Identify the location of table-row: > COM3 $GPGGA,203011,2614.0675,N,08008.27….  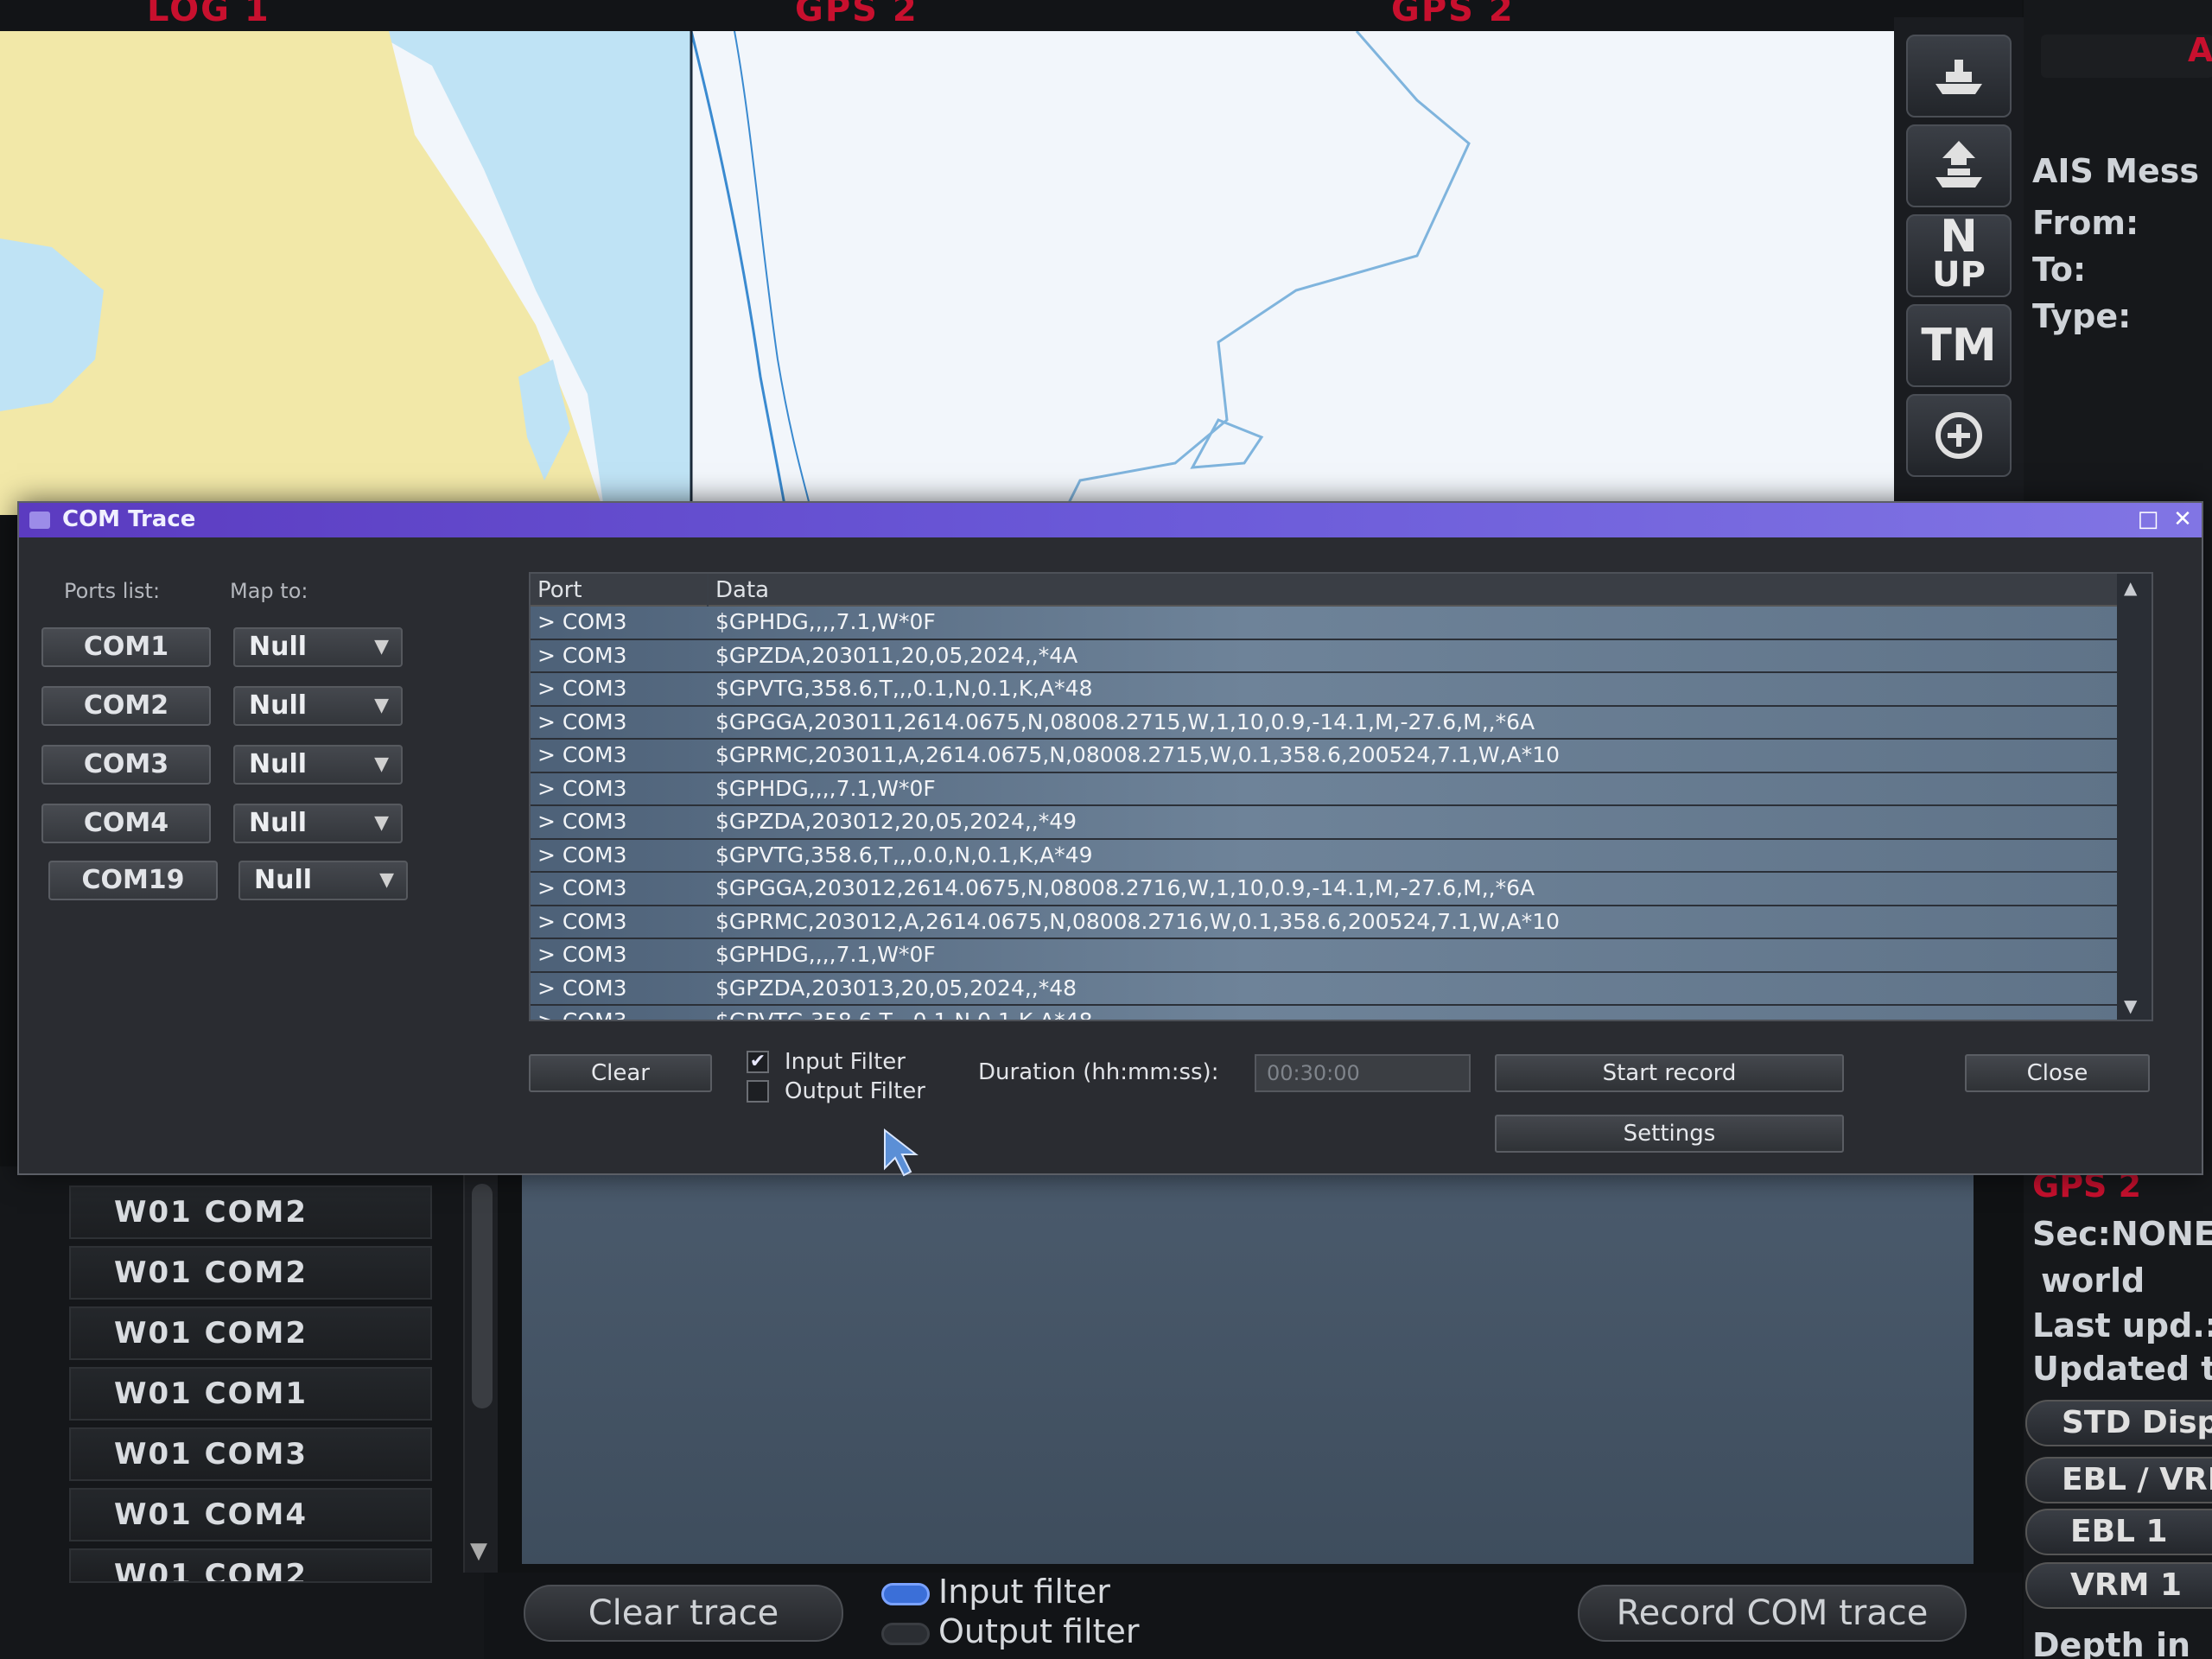
(1325, 723).